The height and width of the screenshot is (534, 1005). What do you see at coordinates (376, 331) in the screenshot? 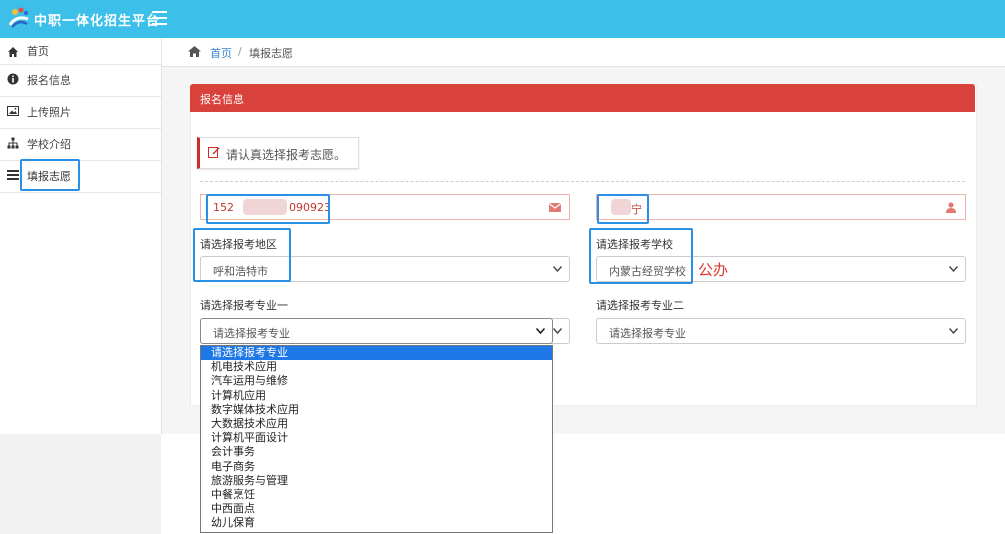
I see `major1-select: 请选择报考专业` at bounding box center [376, 331].